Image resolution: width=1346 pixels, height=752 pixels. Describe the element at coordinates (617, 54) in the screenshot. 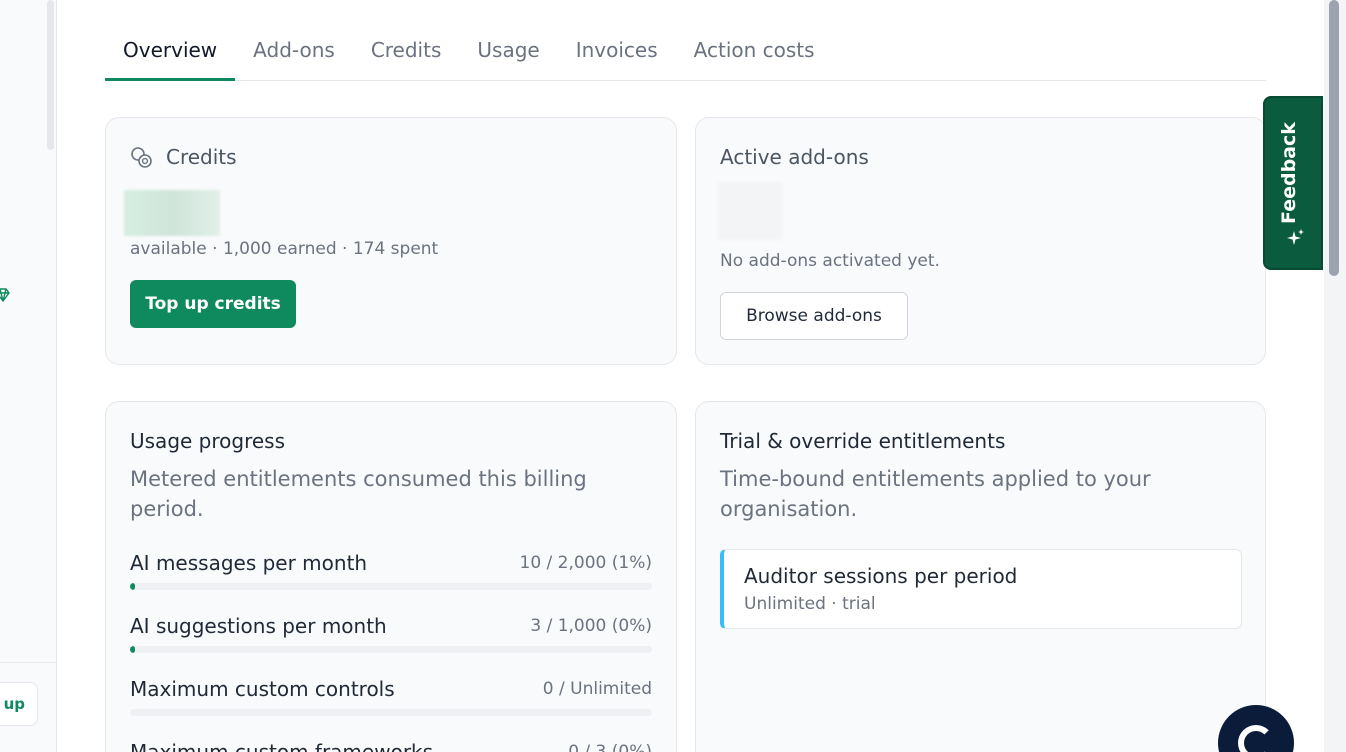

I see `tab-invoices: Invoices` at that location.